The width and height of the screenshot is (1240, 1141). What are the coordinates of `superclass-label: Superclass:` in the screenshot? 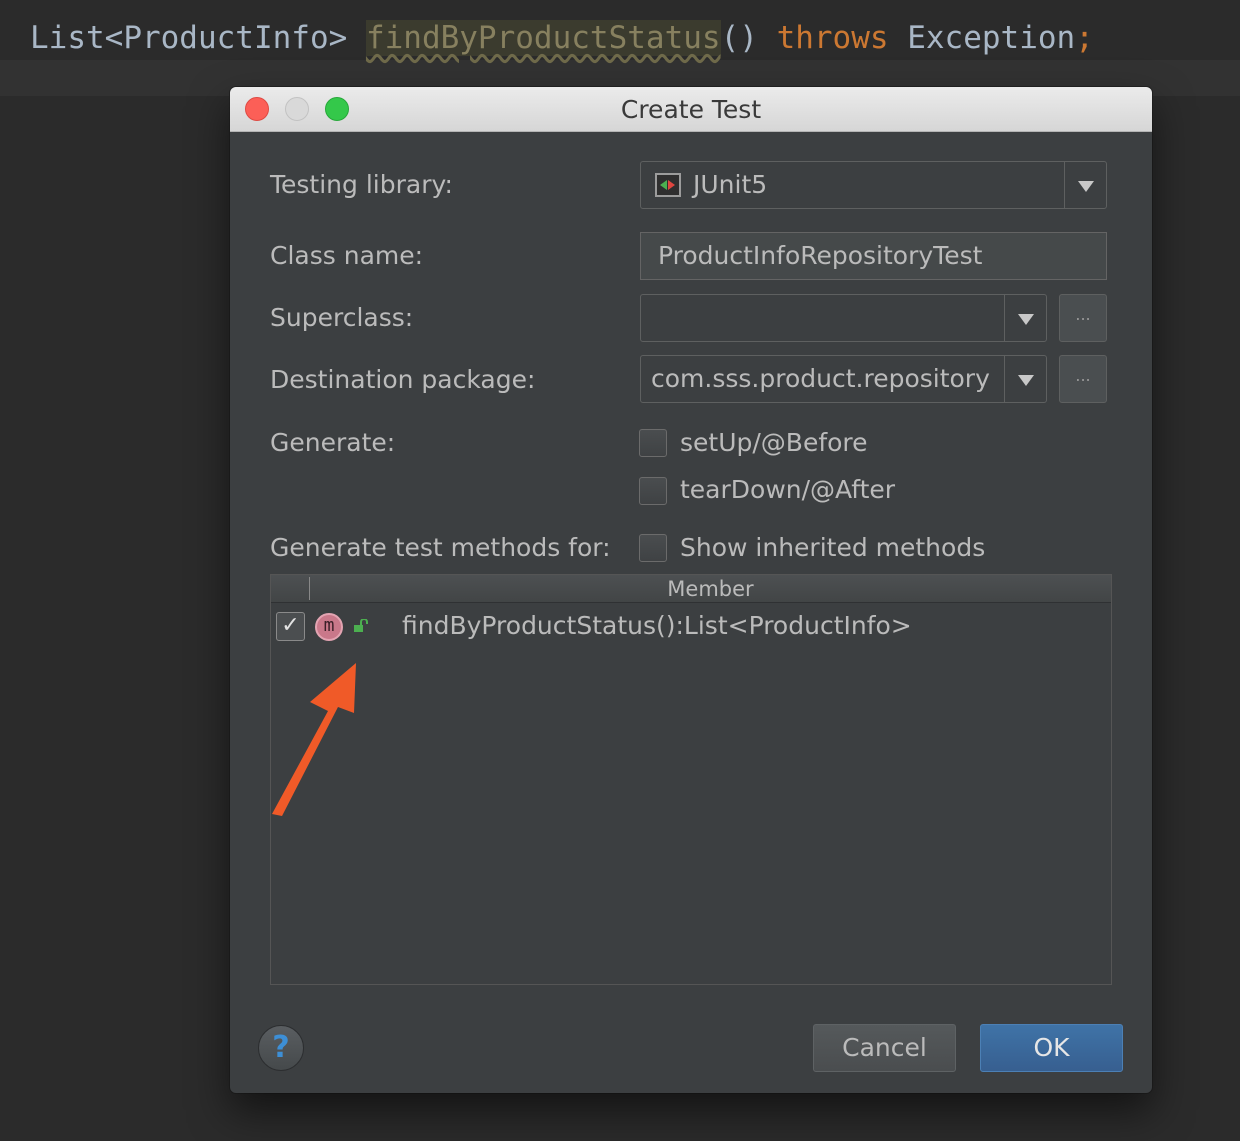 It's located at (342, 317).